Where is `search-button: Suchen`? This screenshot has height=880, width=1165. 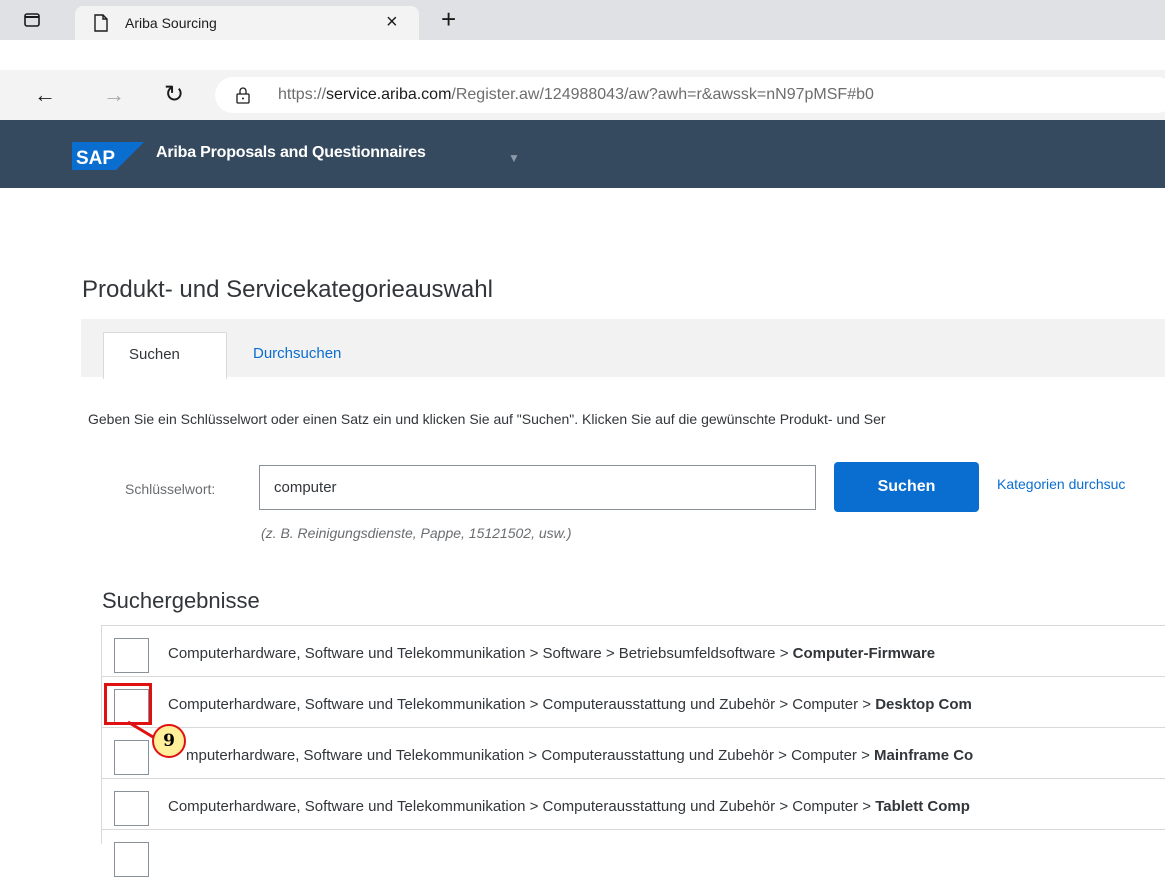
search-button: Suchen is located at coordinates (906, 487).